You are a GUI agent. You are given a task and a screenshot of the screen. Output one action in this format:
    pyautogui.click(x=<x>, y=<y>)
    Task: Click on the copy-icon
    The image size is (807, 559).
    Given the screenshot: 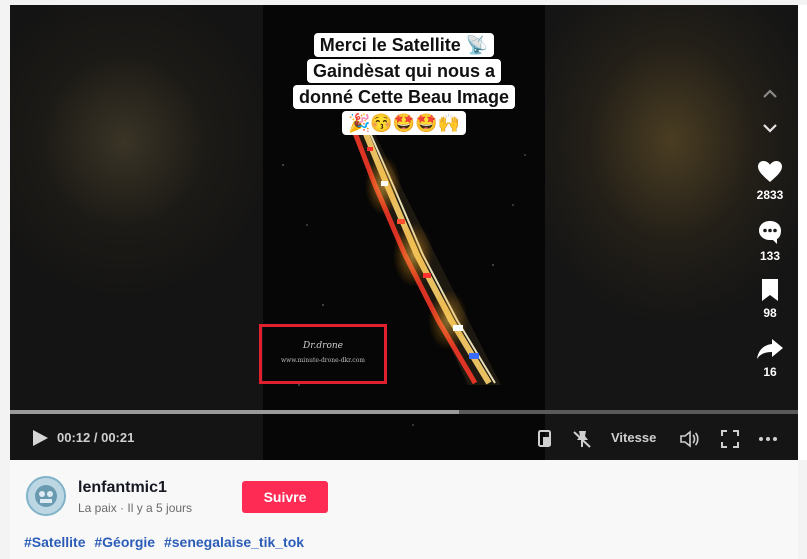 What is the action you would take?
    pyautogui.click(x=544, y=438)
    